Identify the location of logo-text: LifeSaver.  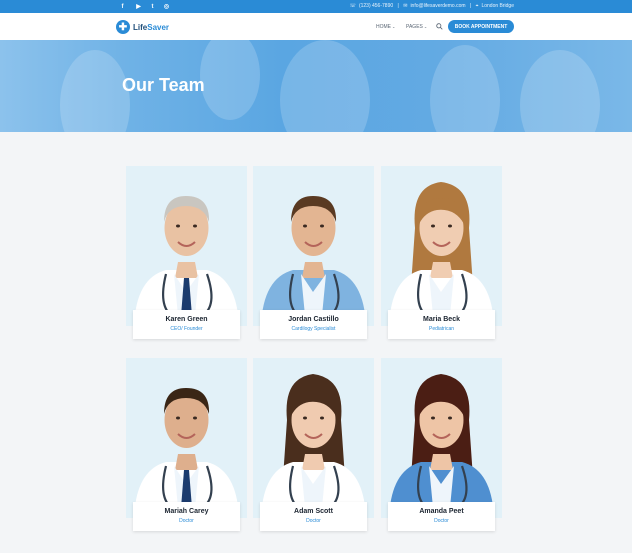
(151, 27).